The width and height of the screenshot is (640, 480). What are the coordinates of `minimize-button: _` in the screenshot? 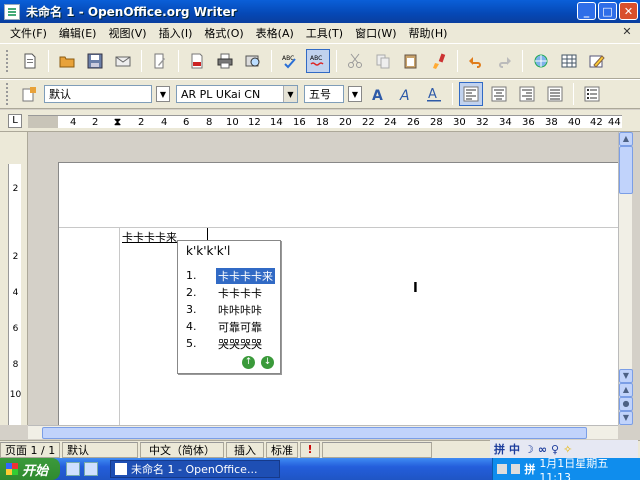 It's located at (586, 11).